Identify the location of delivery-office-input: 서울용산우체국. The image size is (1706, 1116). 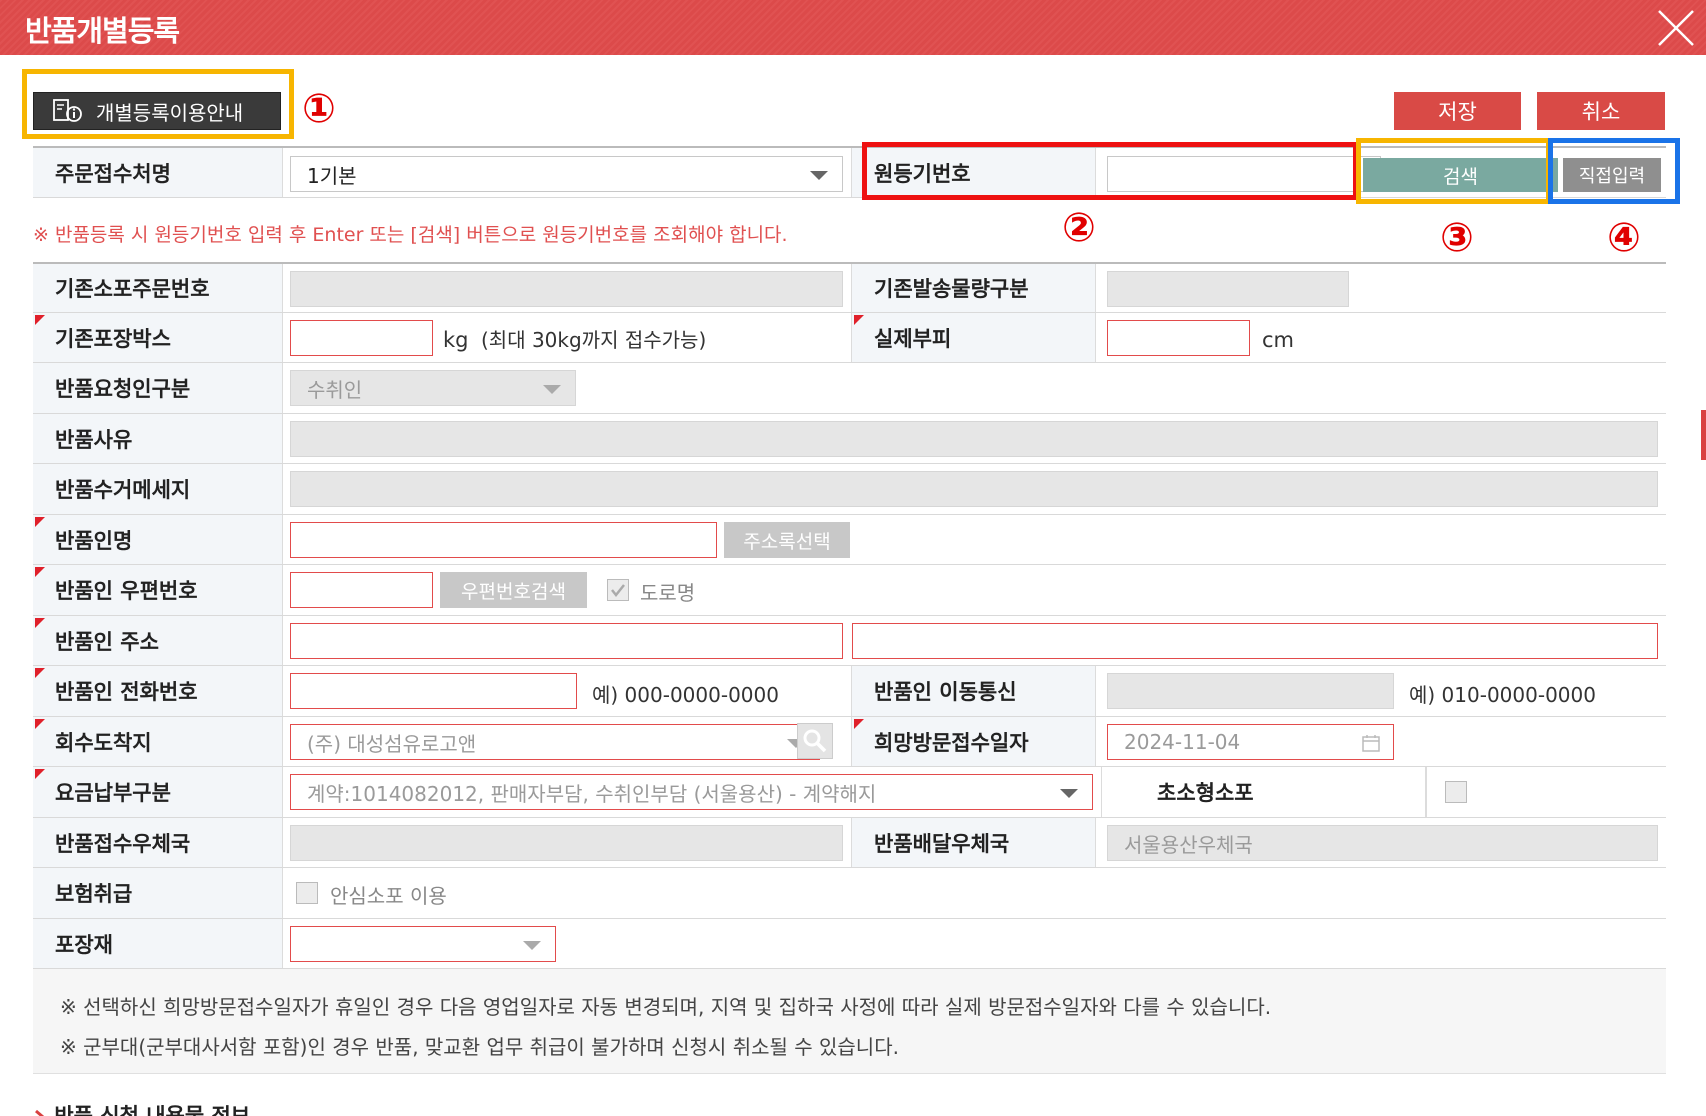
(1382, 843).